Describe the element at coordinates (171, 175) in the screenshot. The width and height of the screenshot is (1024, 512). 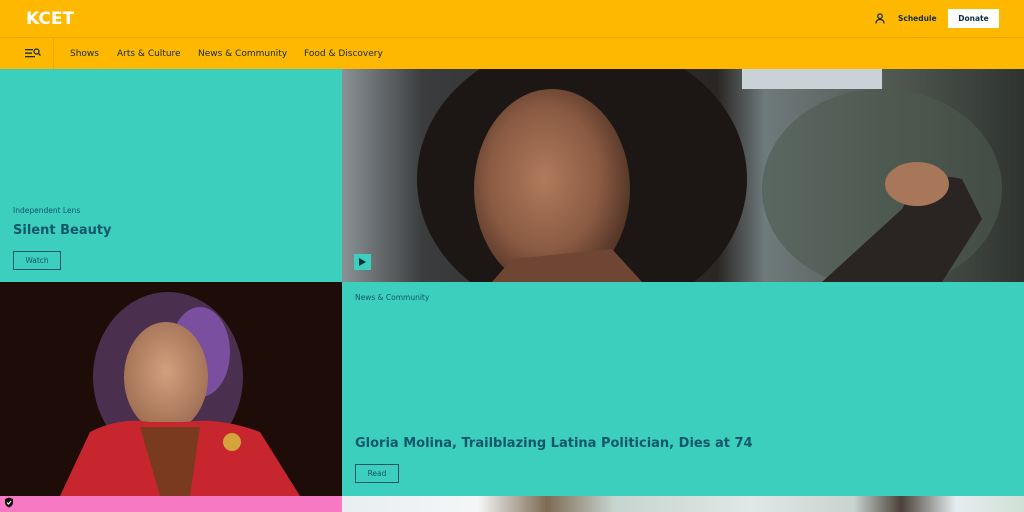
I see `hero-text-tile: Independent Lens Silent Beauty Watch` at that location.